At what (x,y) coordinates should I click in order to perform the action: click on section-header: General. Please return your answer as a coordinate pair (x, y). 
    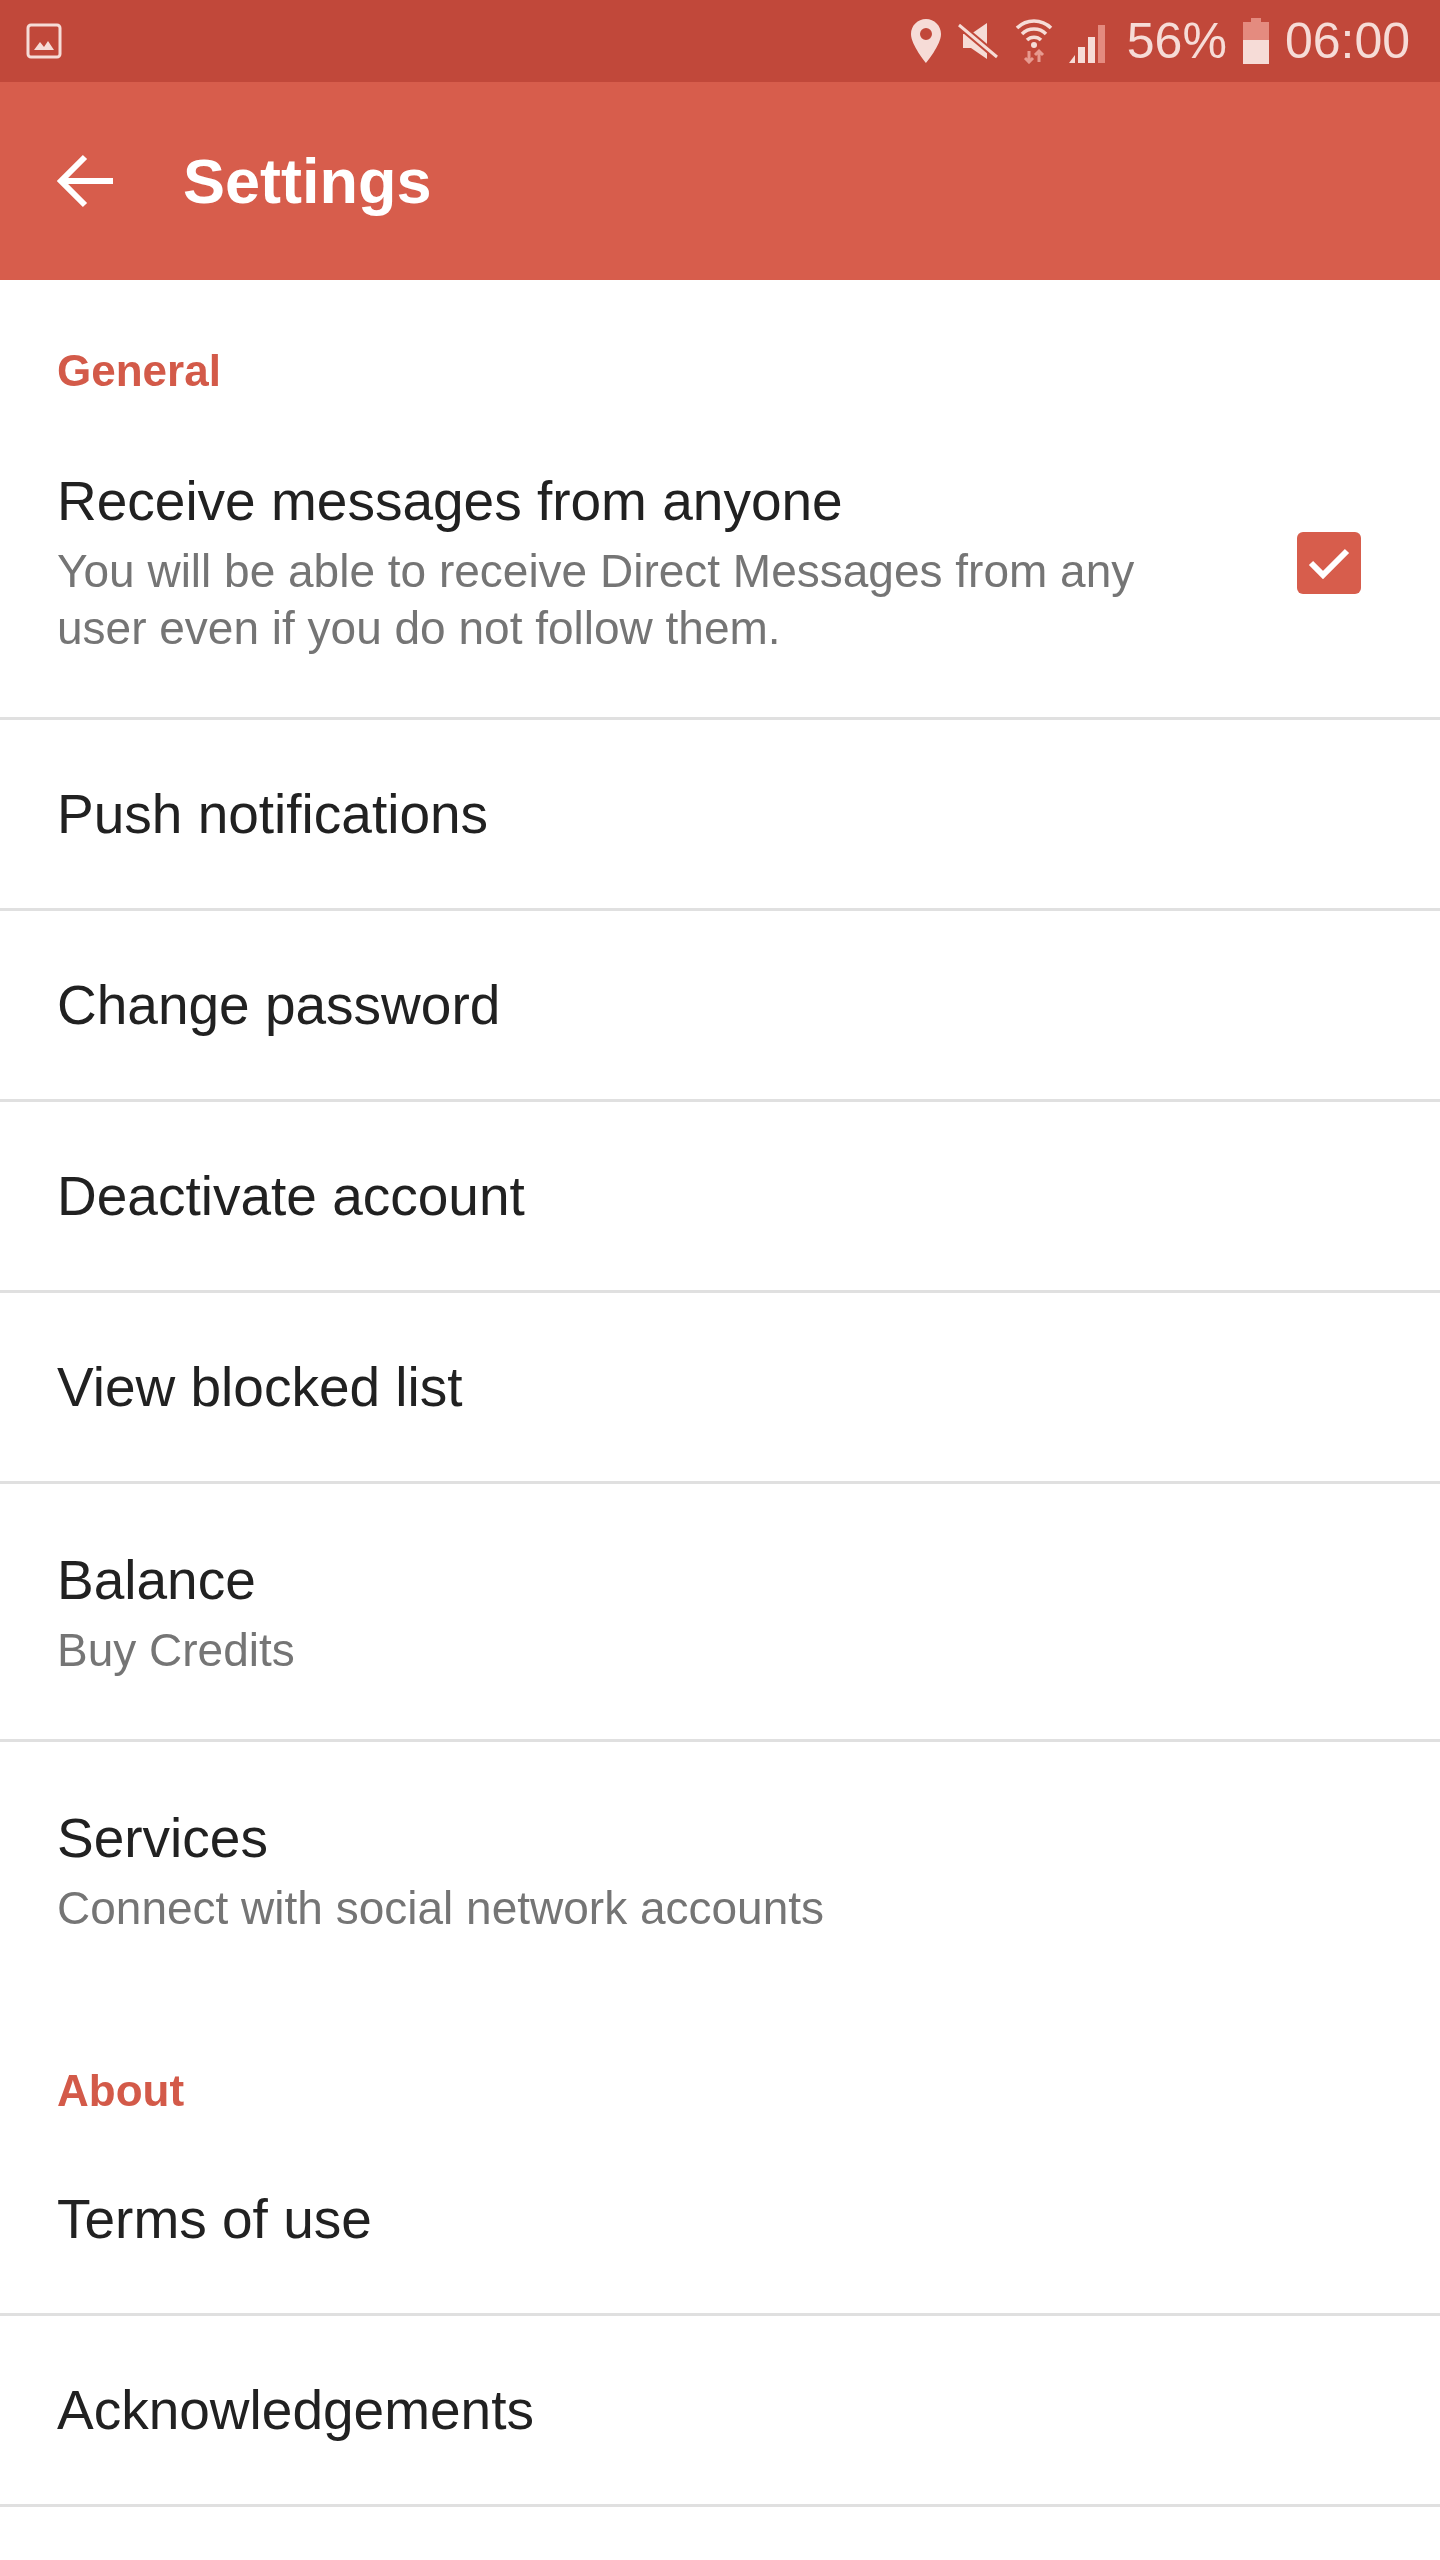
    Looking at the image, I should click on (139, 371).